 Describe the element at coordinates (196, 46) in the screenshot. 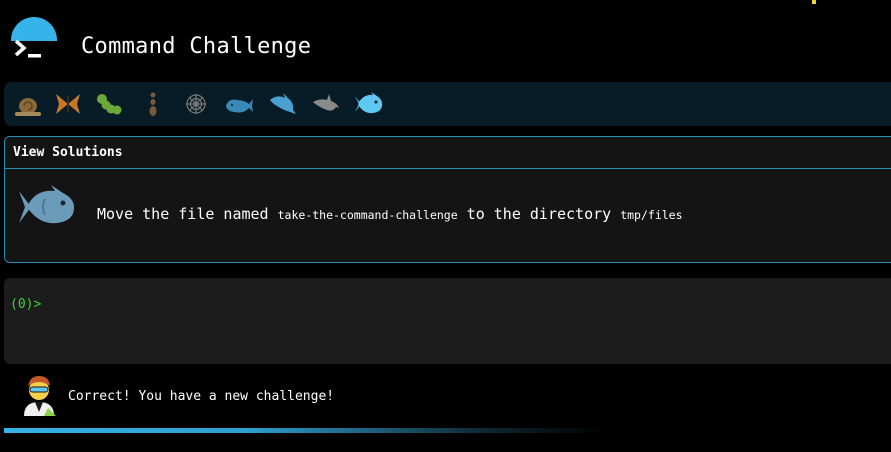

I see `page-title: Command Challenge` at that location.